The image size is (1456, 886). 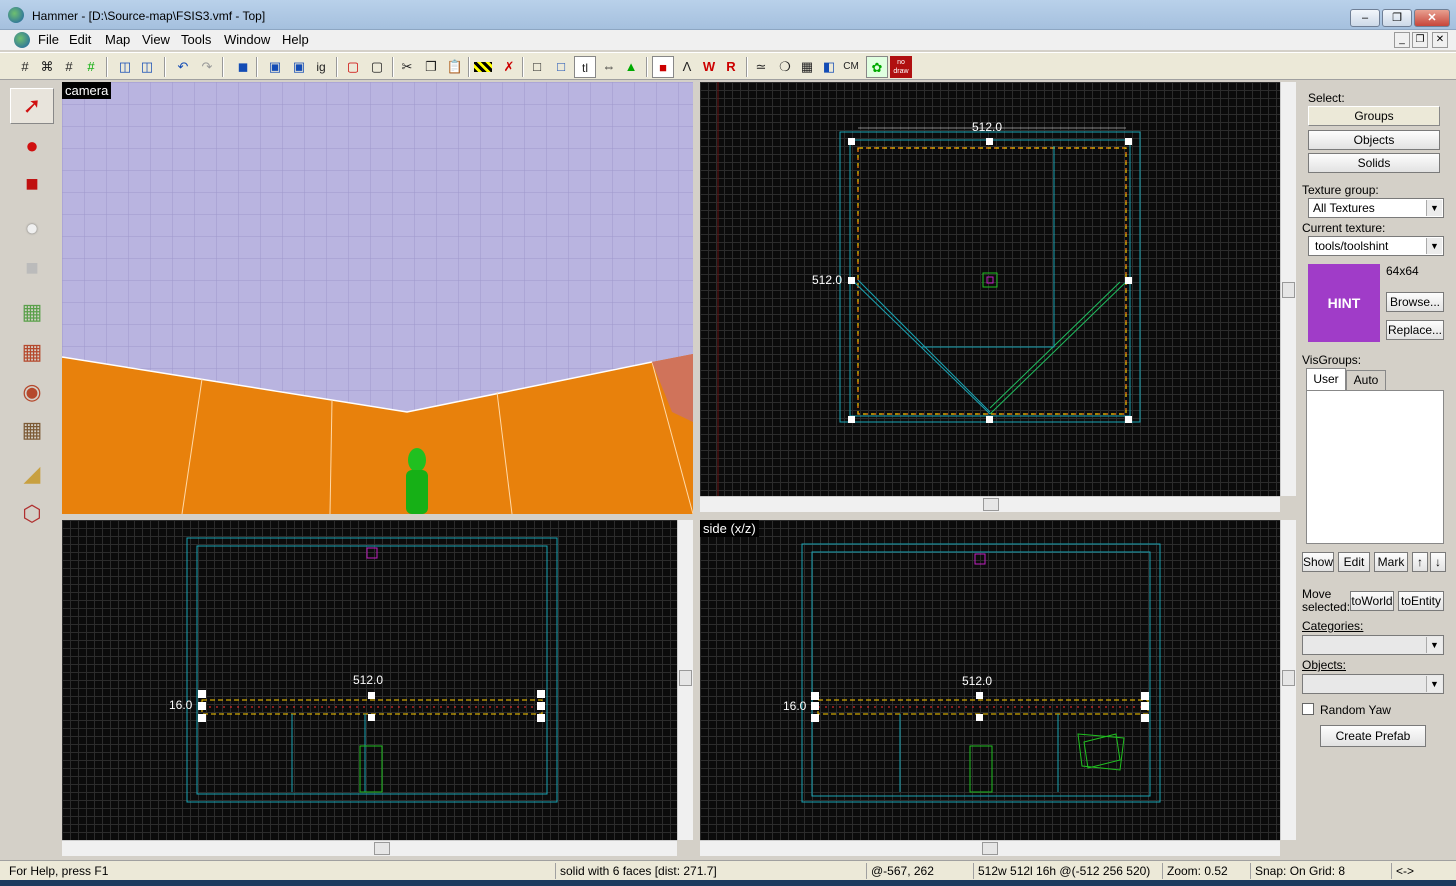 What do you see at coordinates (1308, 709) in the screenshot?
I see `random-yaw-checkbox` at bounding box center [1308, 709].